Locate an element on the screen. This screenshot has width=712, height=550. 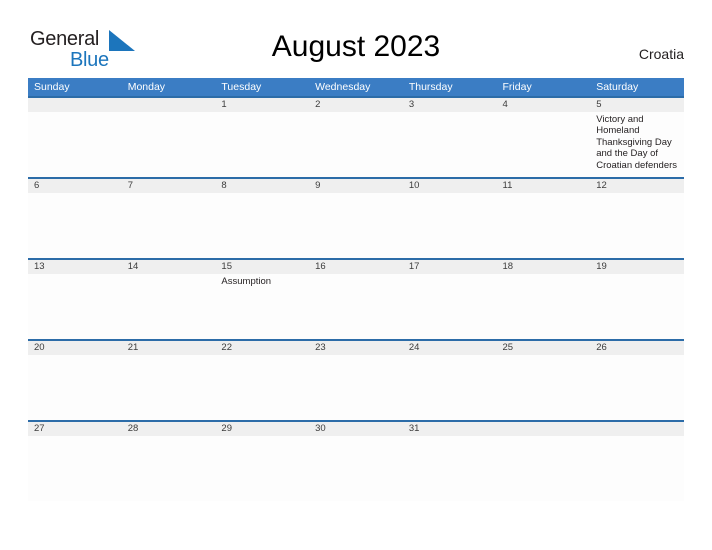
day-number: 25 is located at coordinates (508, 347).